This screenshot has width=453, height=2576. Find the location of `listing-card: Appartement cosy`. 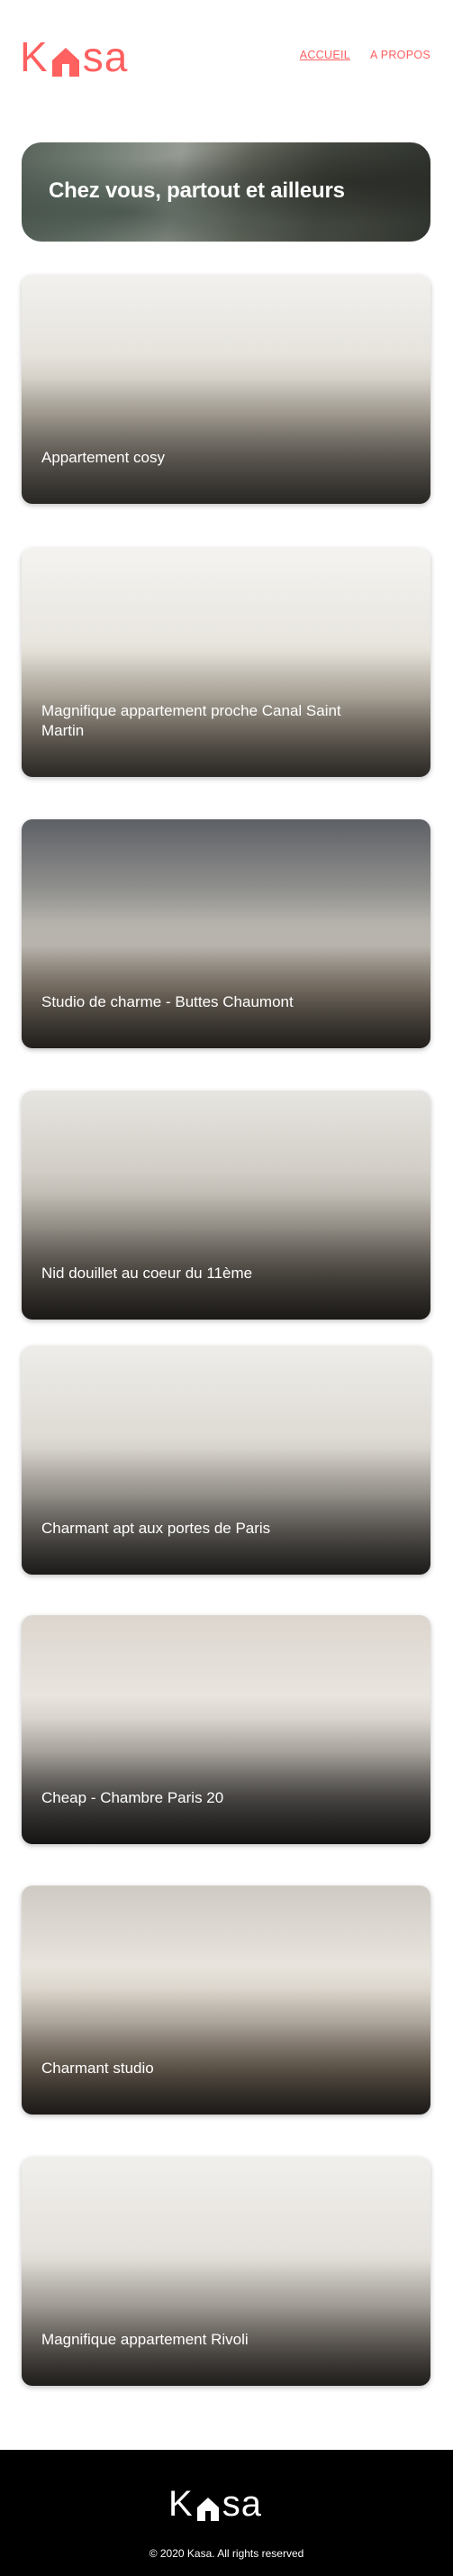

listing-card: Appartement cosy is located at coordinates (226, 389).